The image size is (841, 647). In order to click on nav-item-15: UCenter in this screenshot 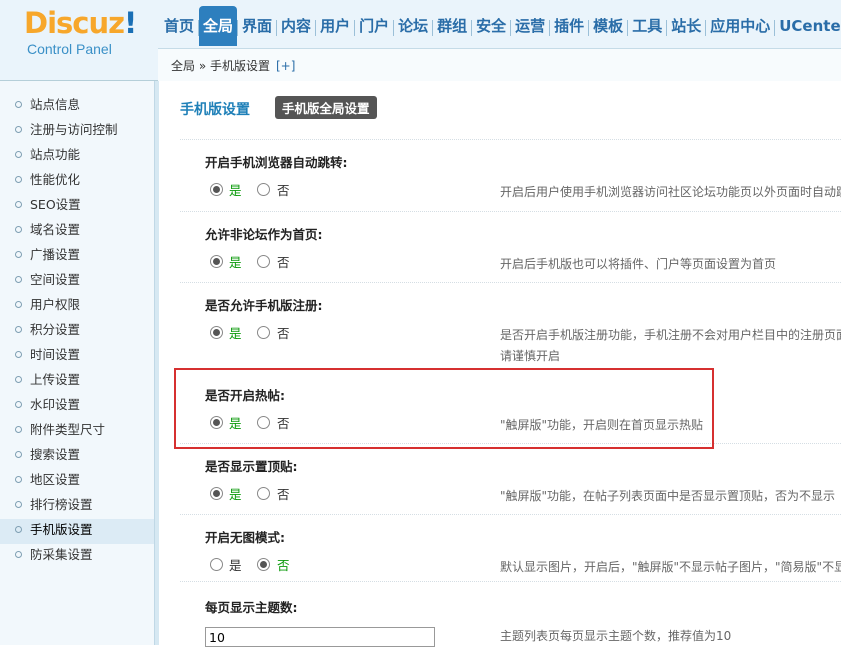, I will do `click(808, 26)`.